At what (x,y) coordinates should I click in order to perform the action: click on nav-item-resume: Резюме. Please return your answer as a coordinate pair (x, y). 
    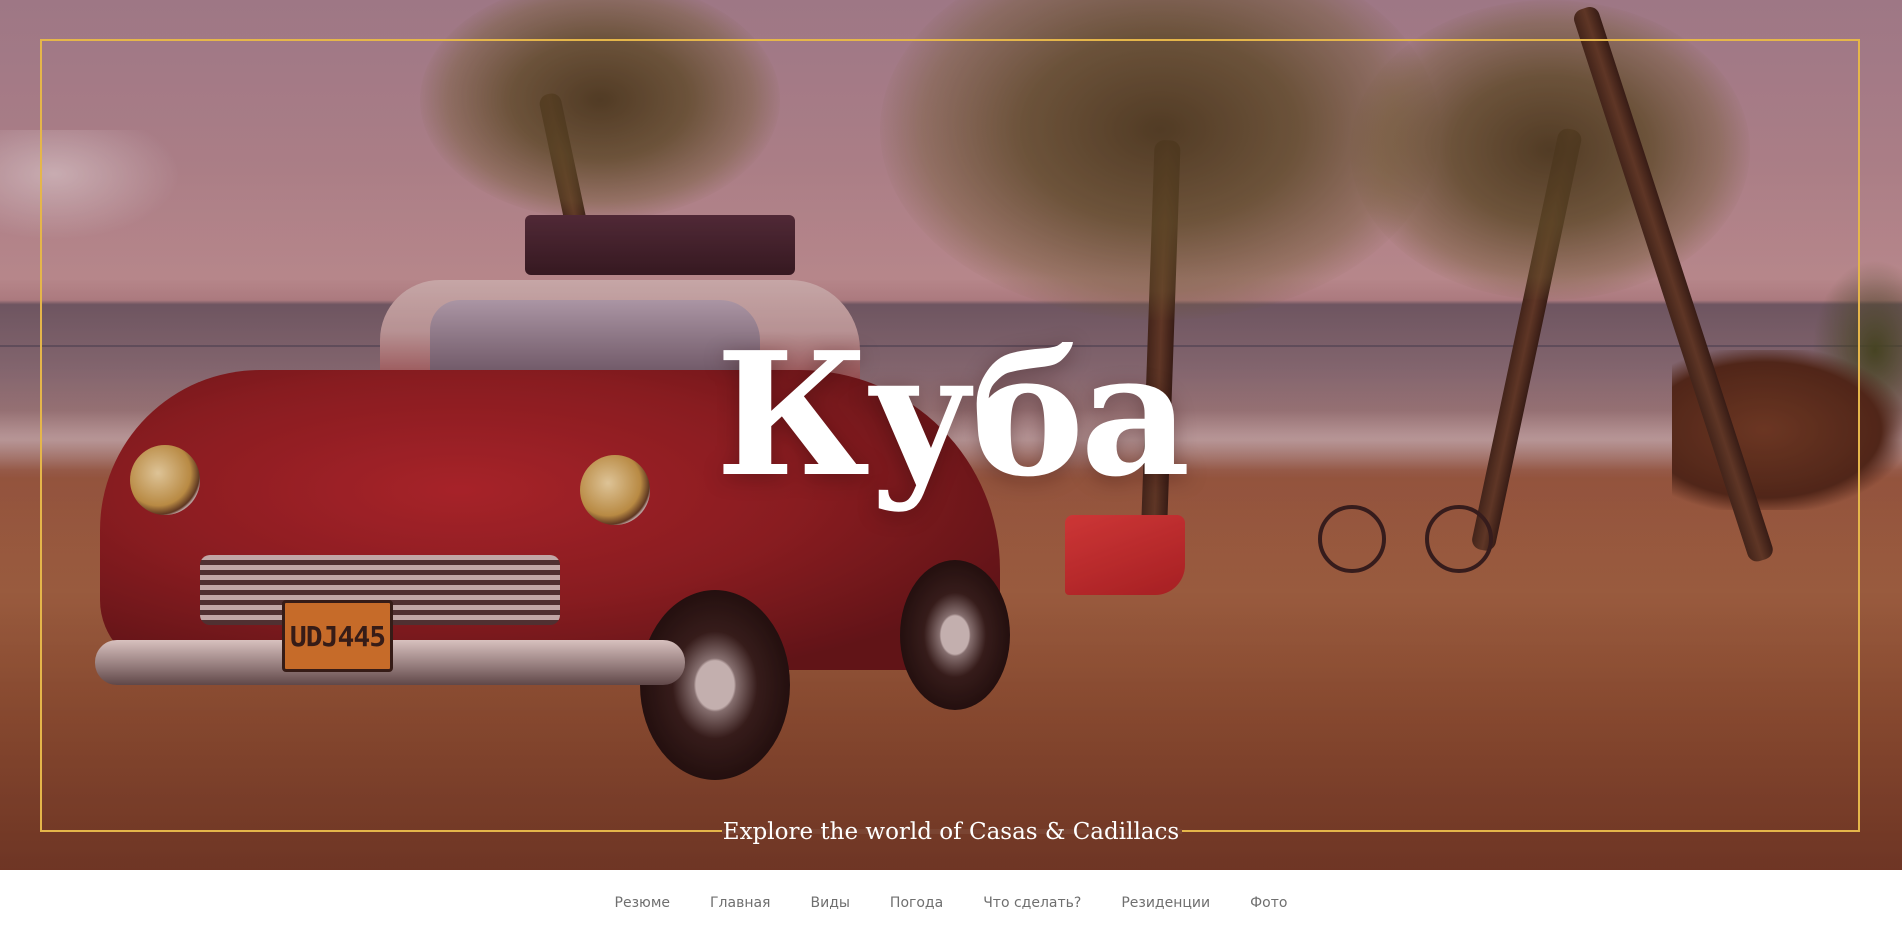
    Looking at the image, I should click on (642, 903).